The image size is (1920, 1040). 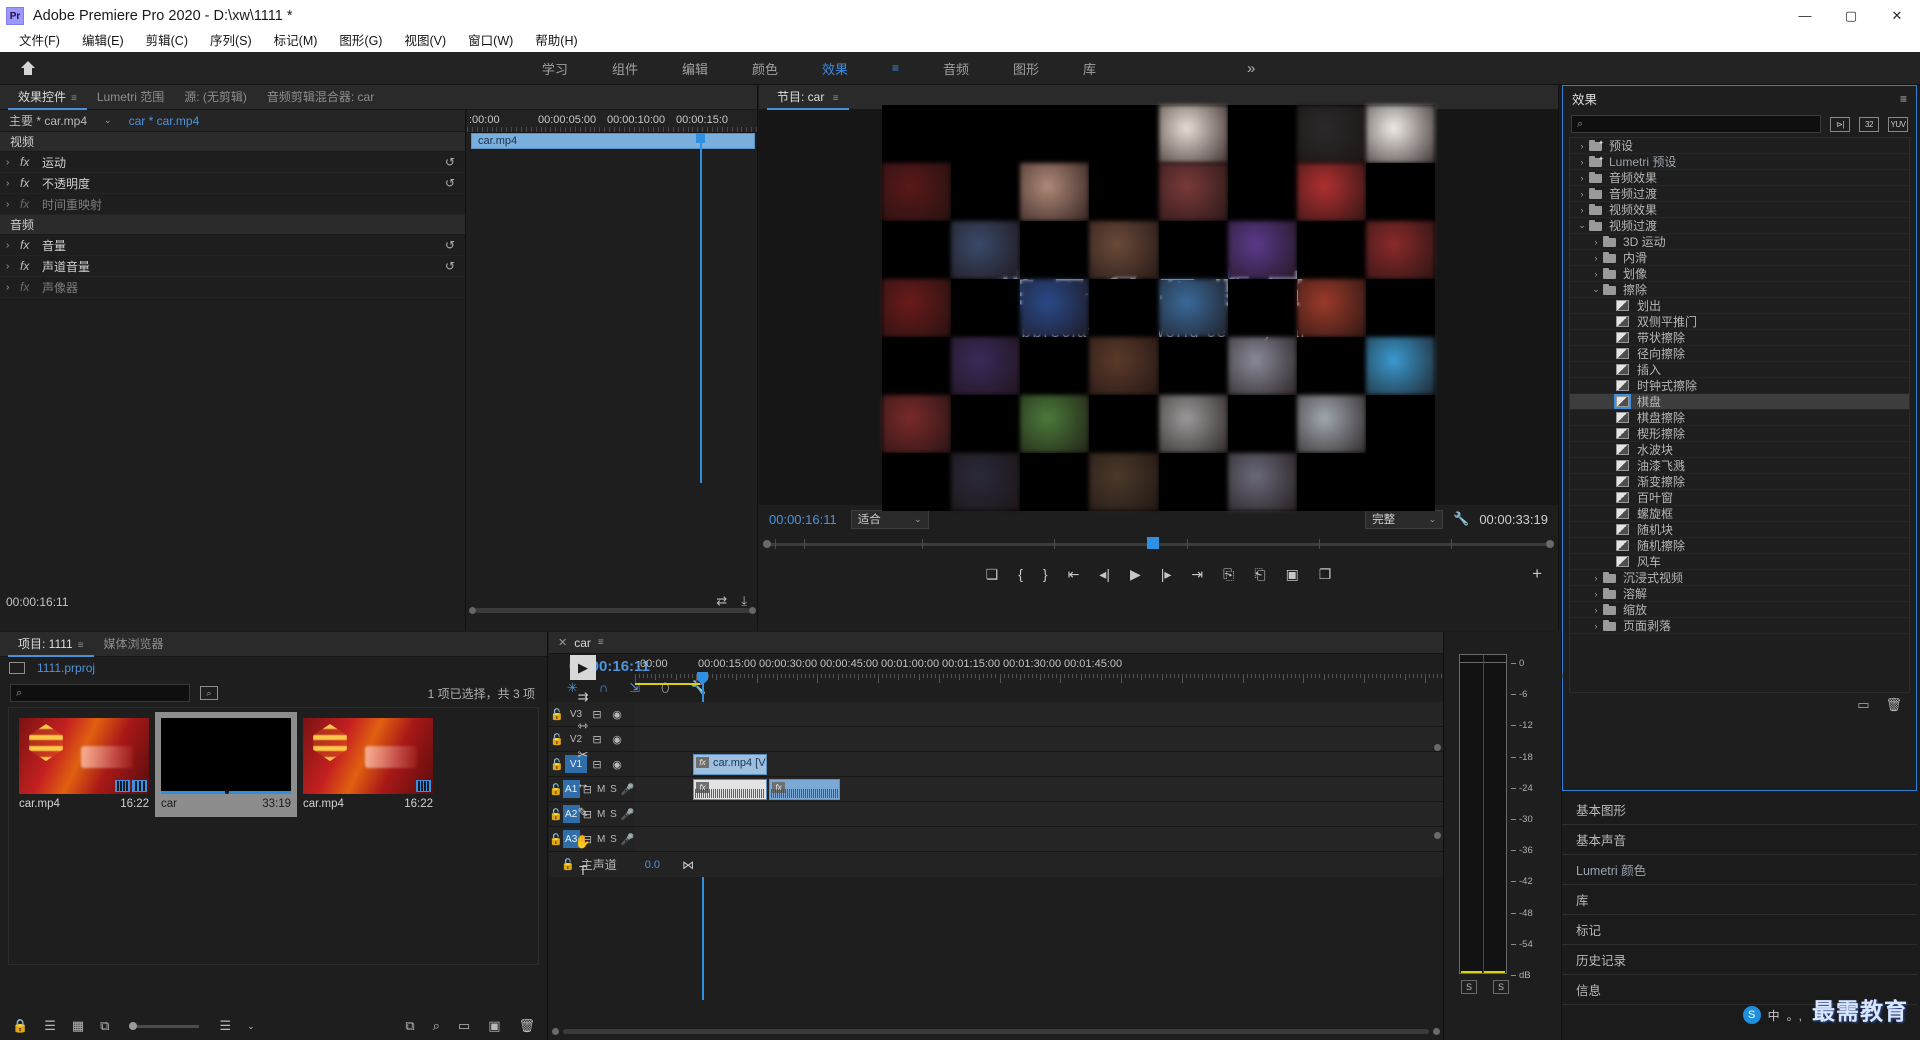 What do you see at coordinates (1739, 810) in the screenshot?
I see `collapsed-panel-0: 基本图形` at bounding box center [1739, 810].